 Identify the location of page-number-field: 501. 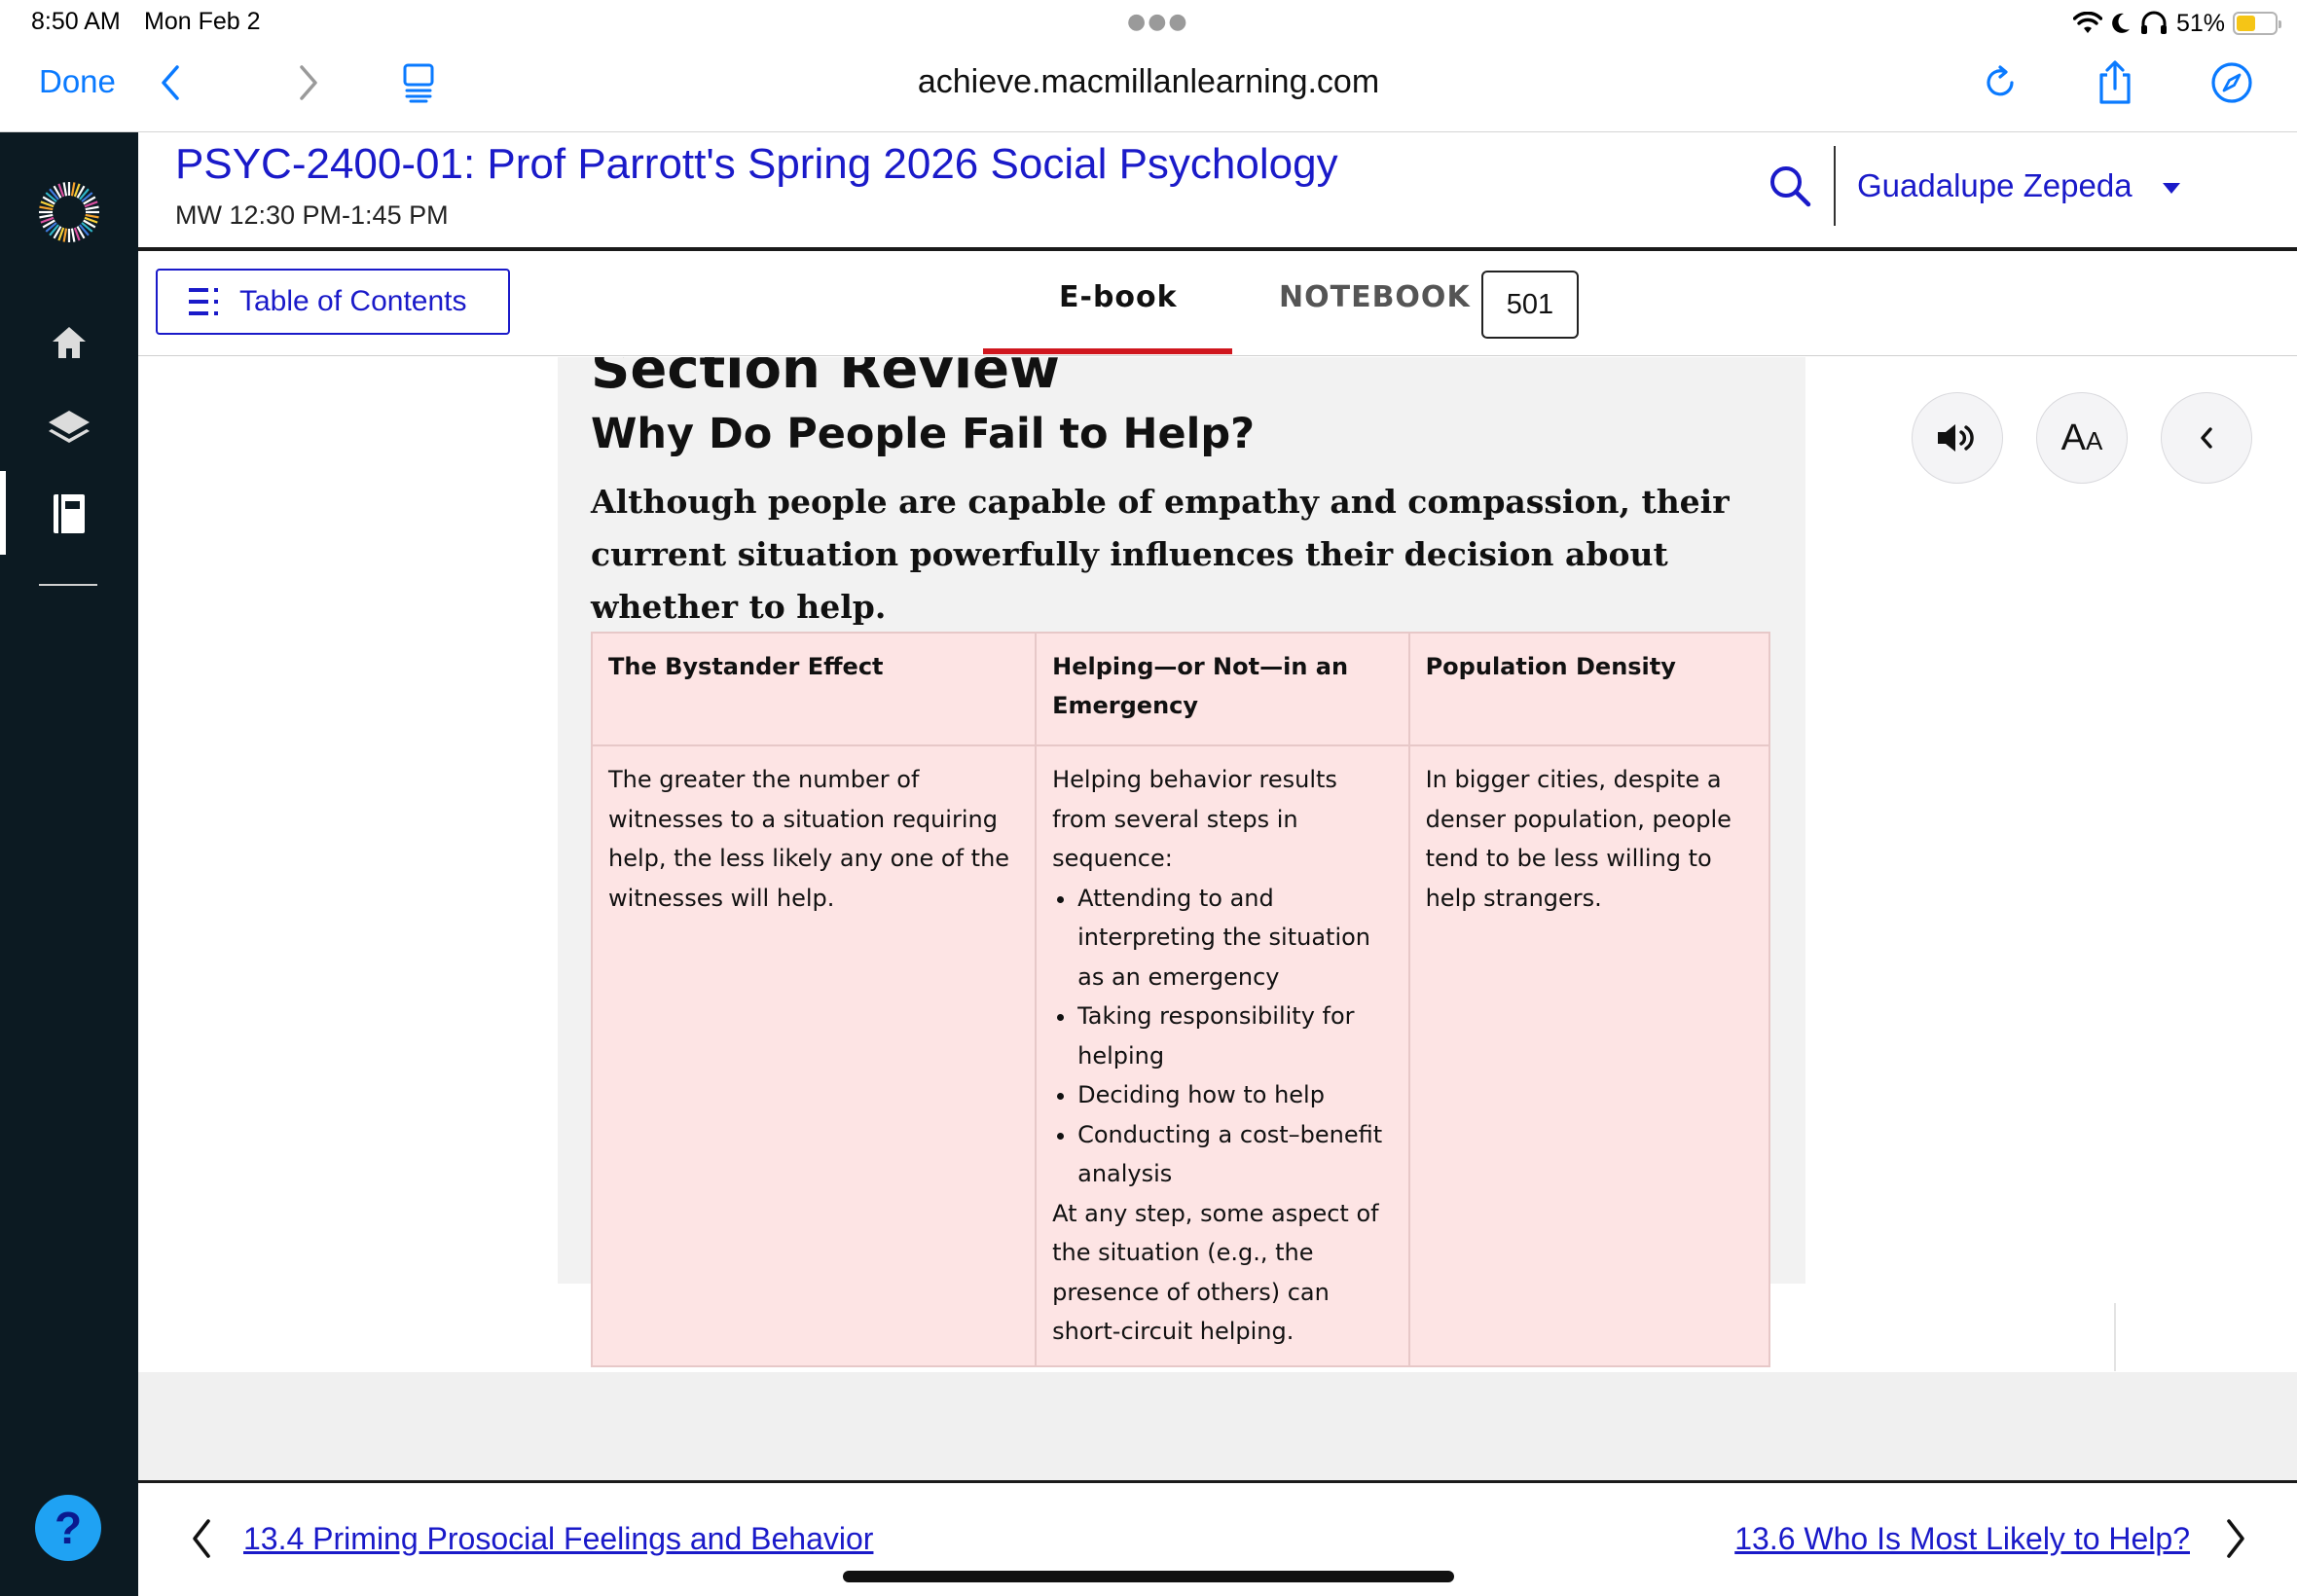
(1530, 305).